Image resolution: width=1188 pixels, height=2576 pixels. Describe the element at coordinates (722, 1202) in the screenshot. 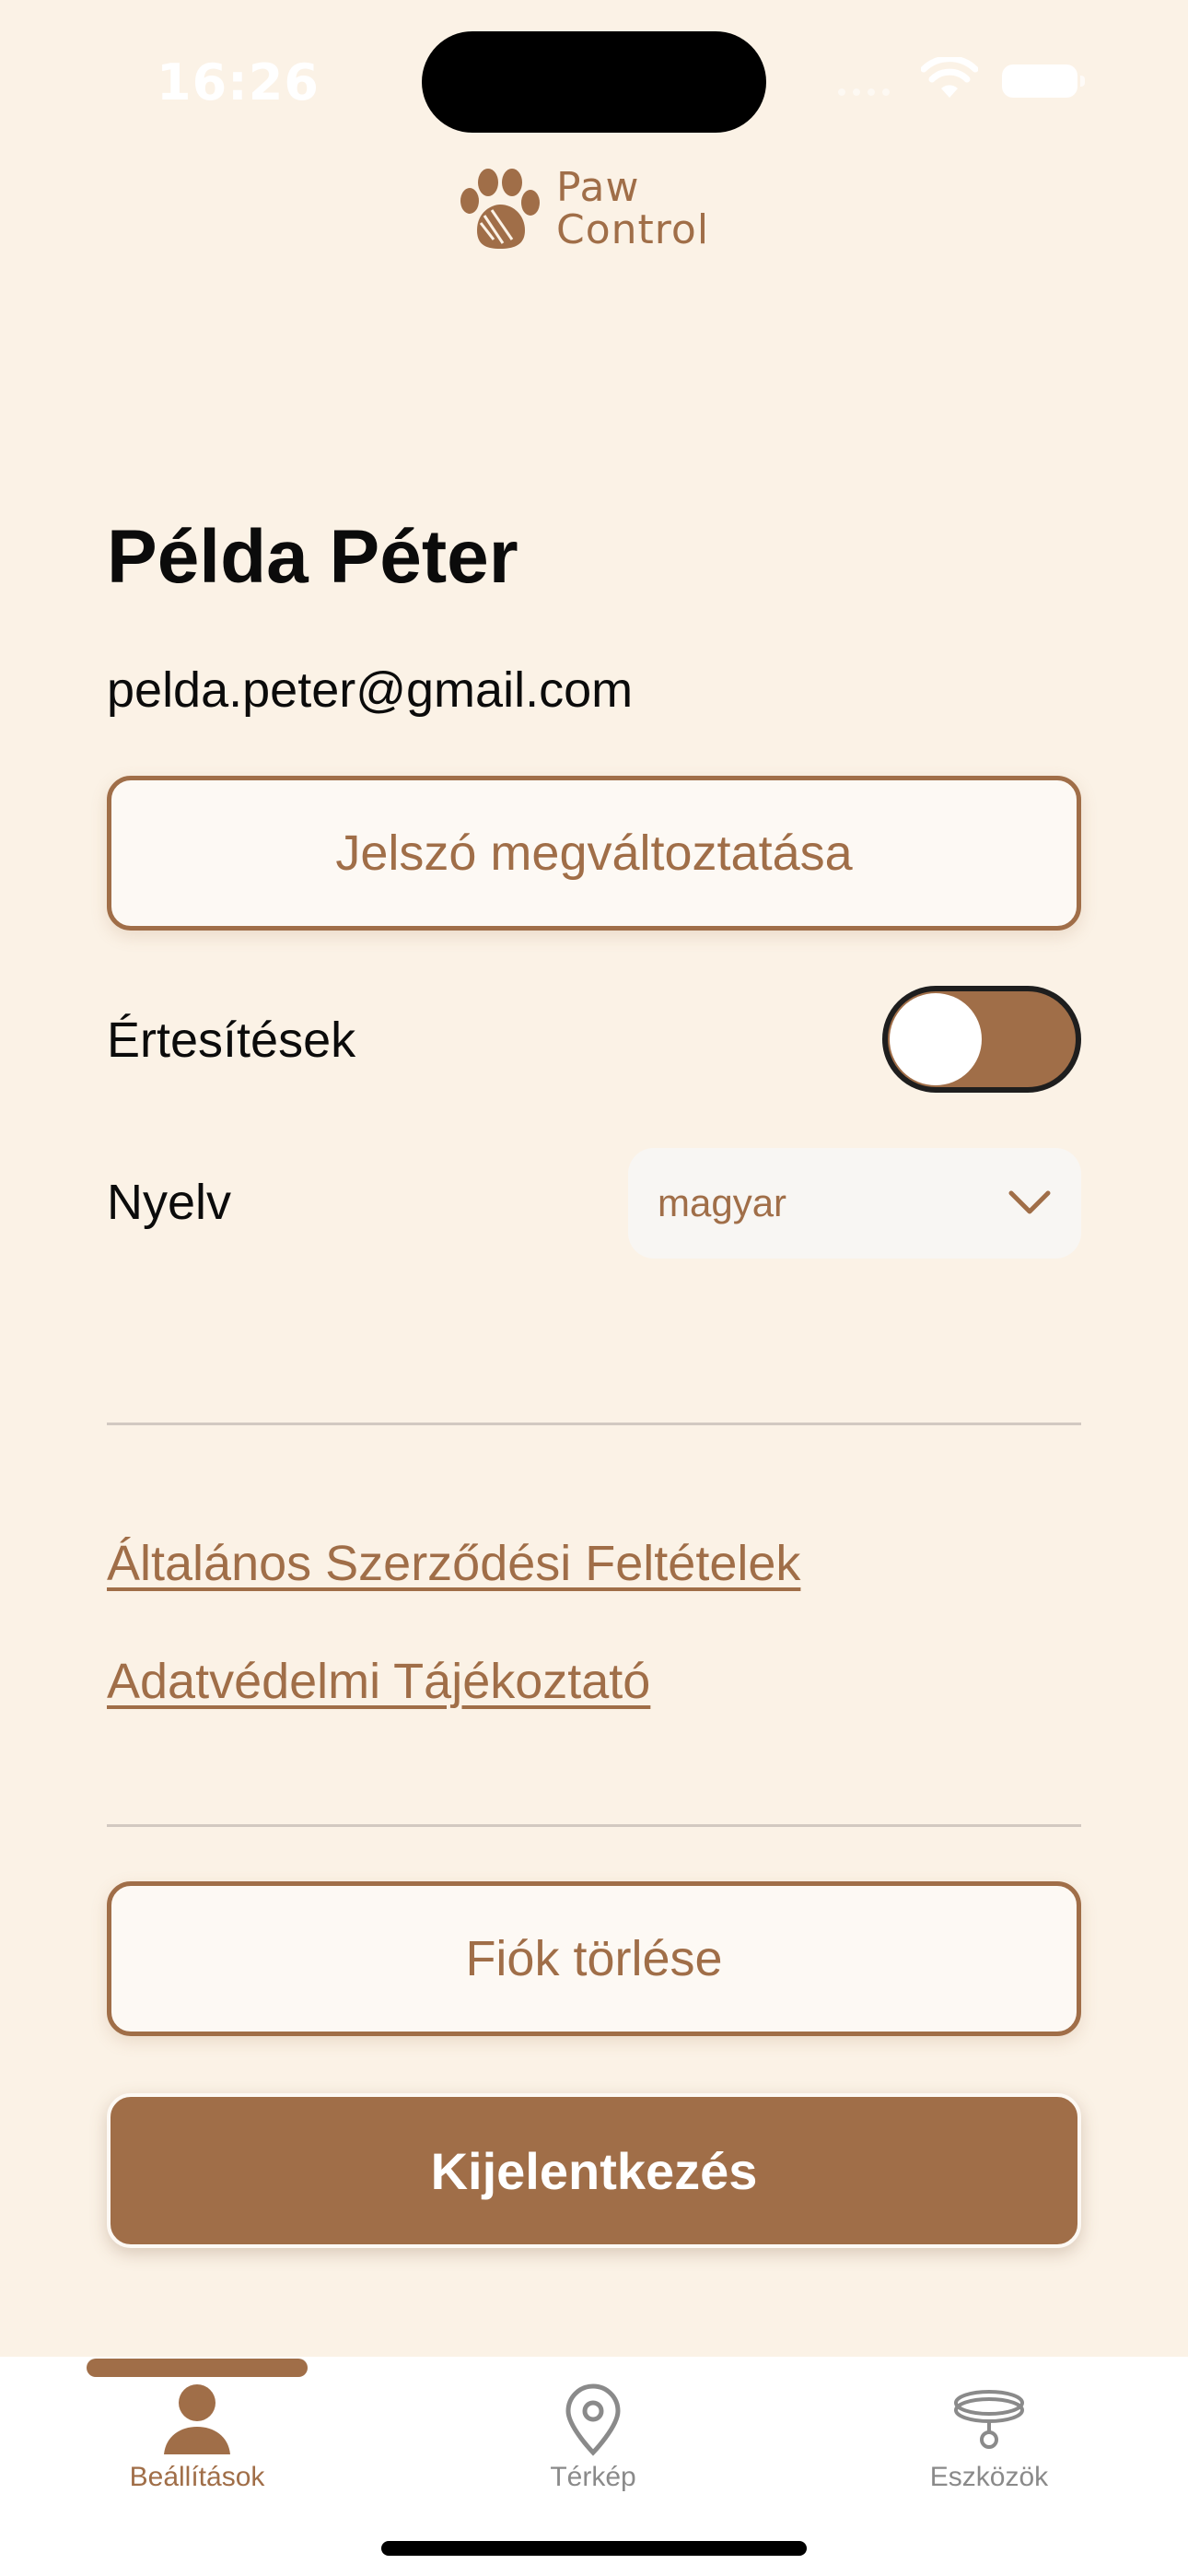

I see `language-select-value: magyar` at that location.